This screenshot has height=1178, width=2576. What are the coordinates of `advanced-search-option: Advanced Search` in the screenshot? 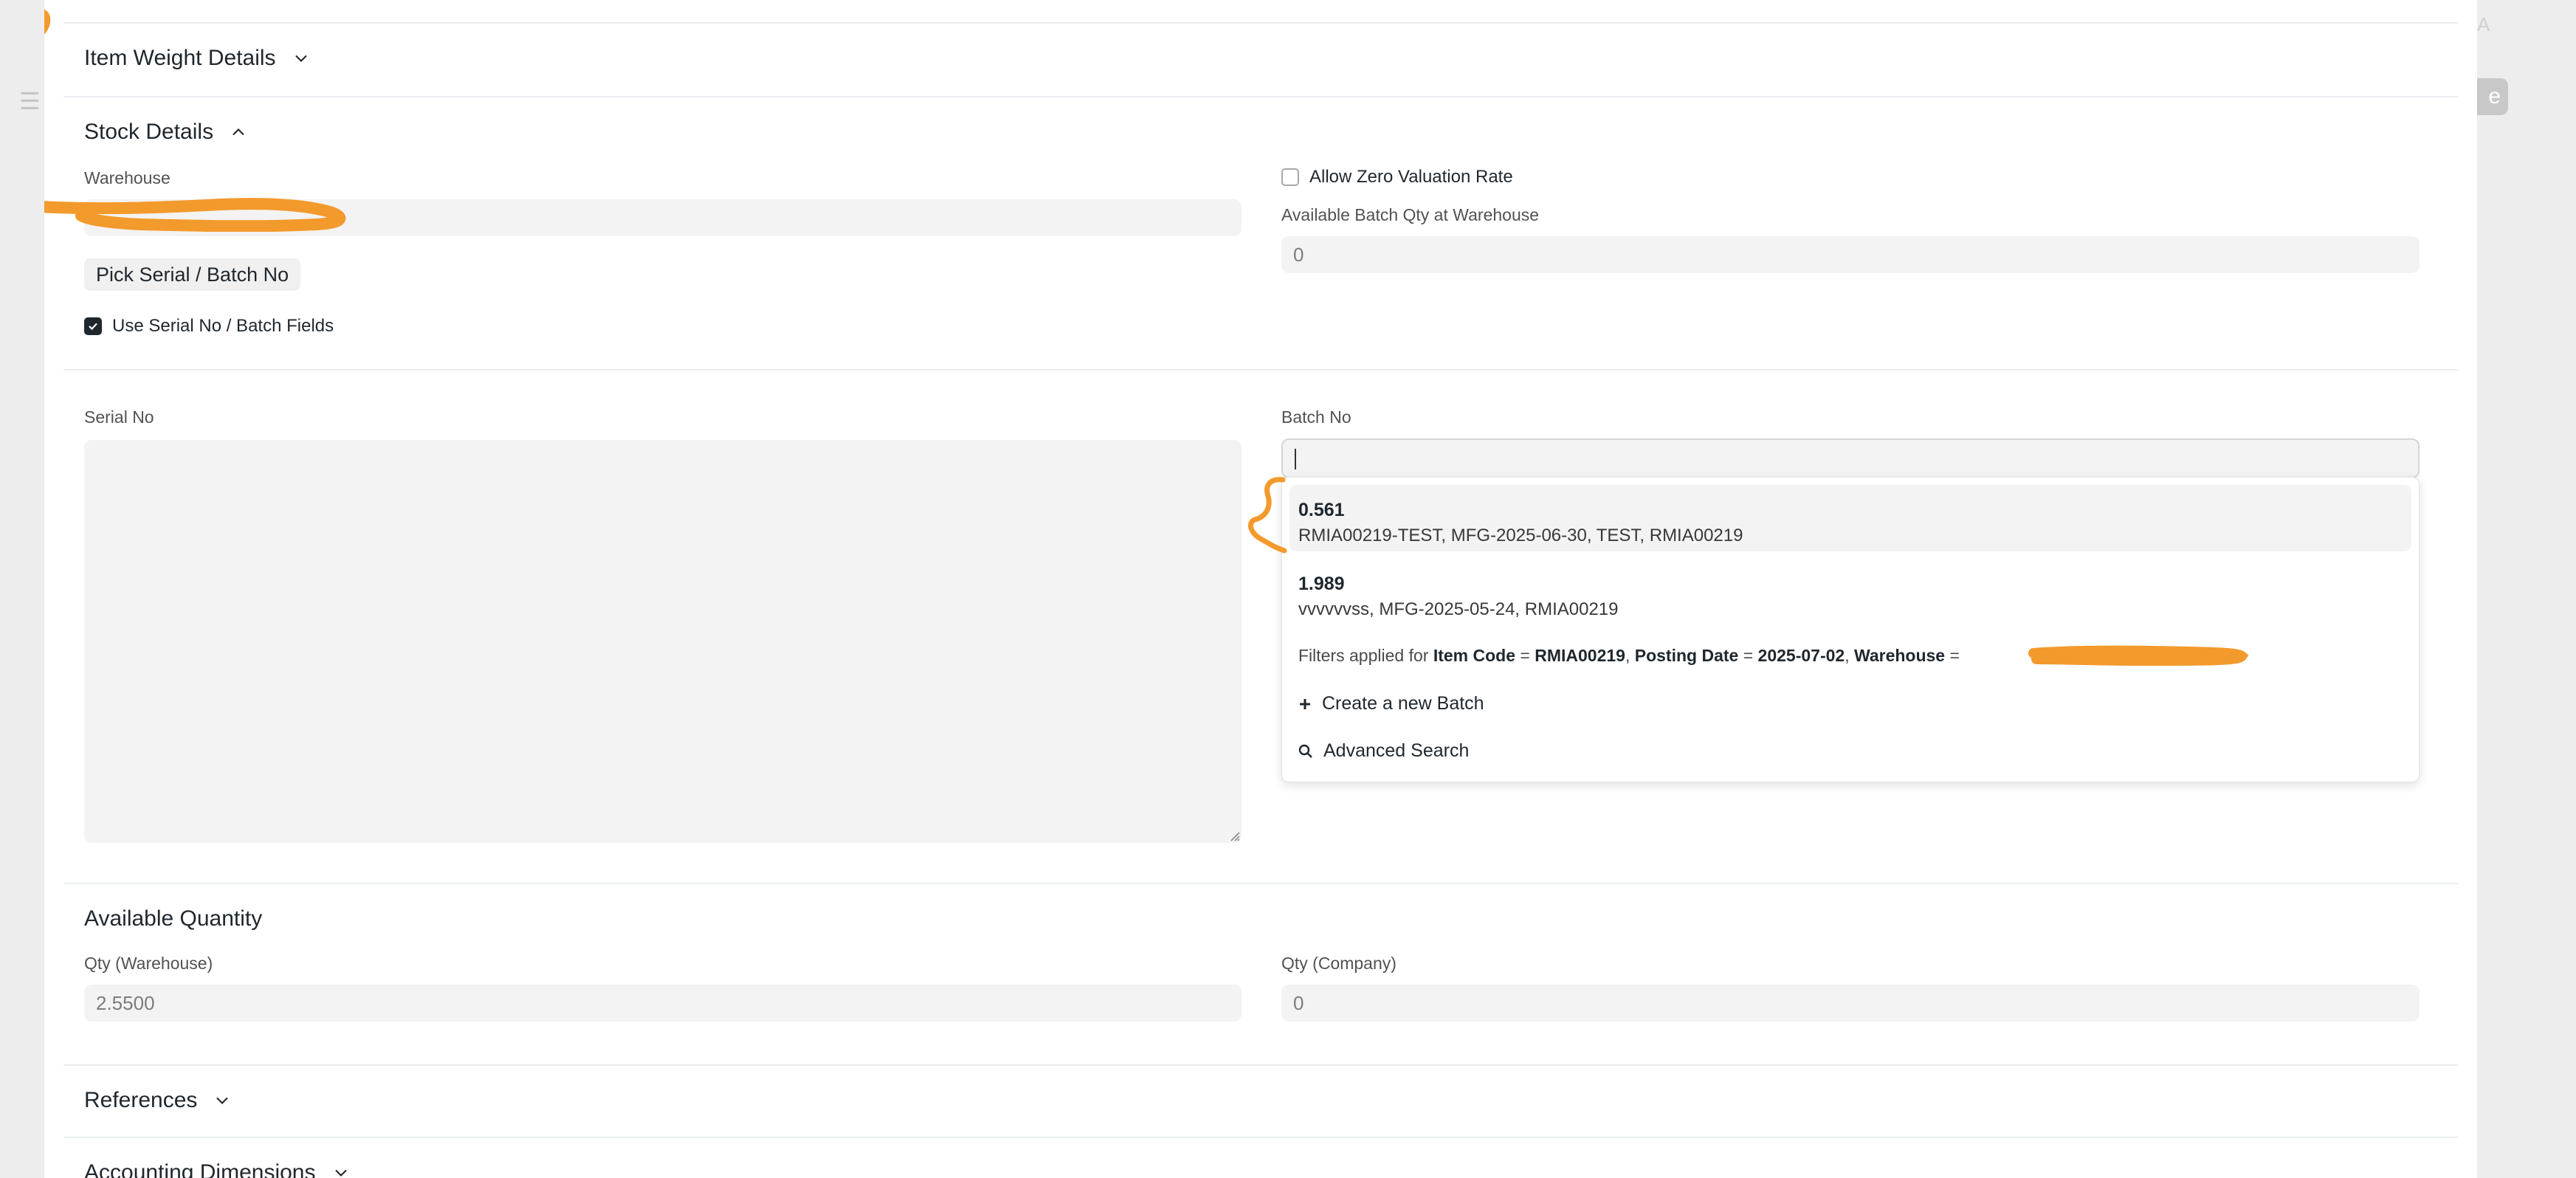 It's located at (1384, 751).